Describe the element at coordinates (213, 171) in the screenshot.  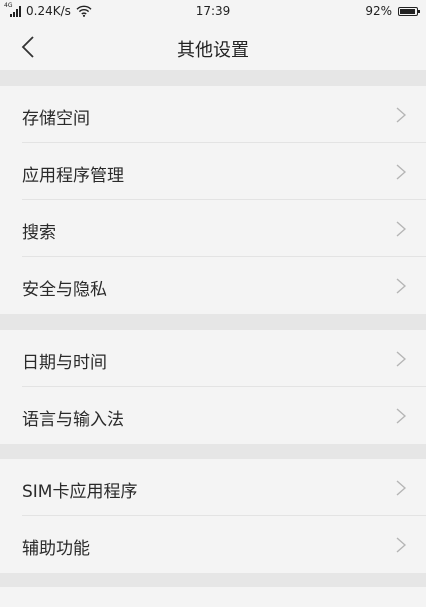
I see `settings-item-app-management: 应用程序管理` at that location.